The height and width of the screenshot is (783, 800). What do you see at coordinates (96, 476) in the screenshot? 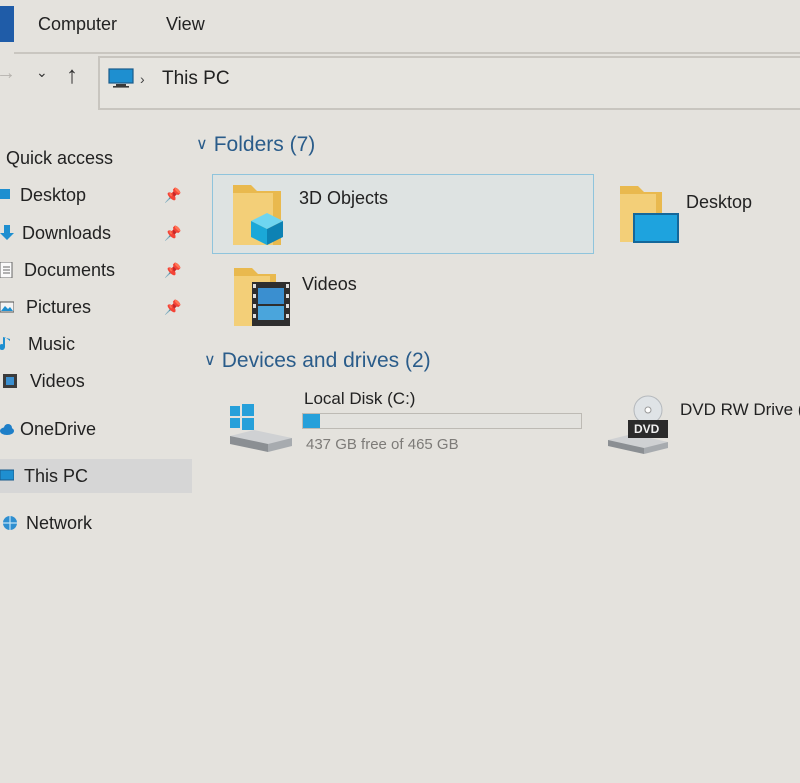
I see `sidebar-item-this-pc: This PC` at bounding box center [96, 476].